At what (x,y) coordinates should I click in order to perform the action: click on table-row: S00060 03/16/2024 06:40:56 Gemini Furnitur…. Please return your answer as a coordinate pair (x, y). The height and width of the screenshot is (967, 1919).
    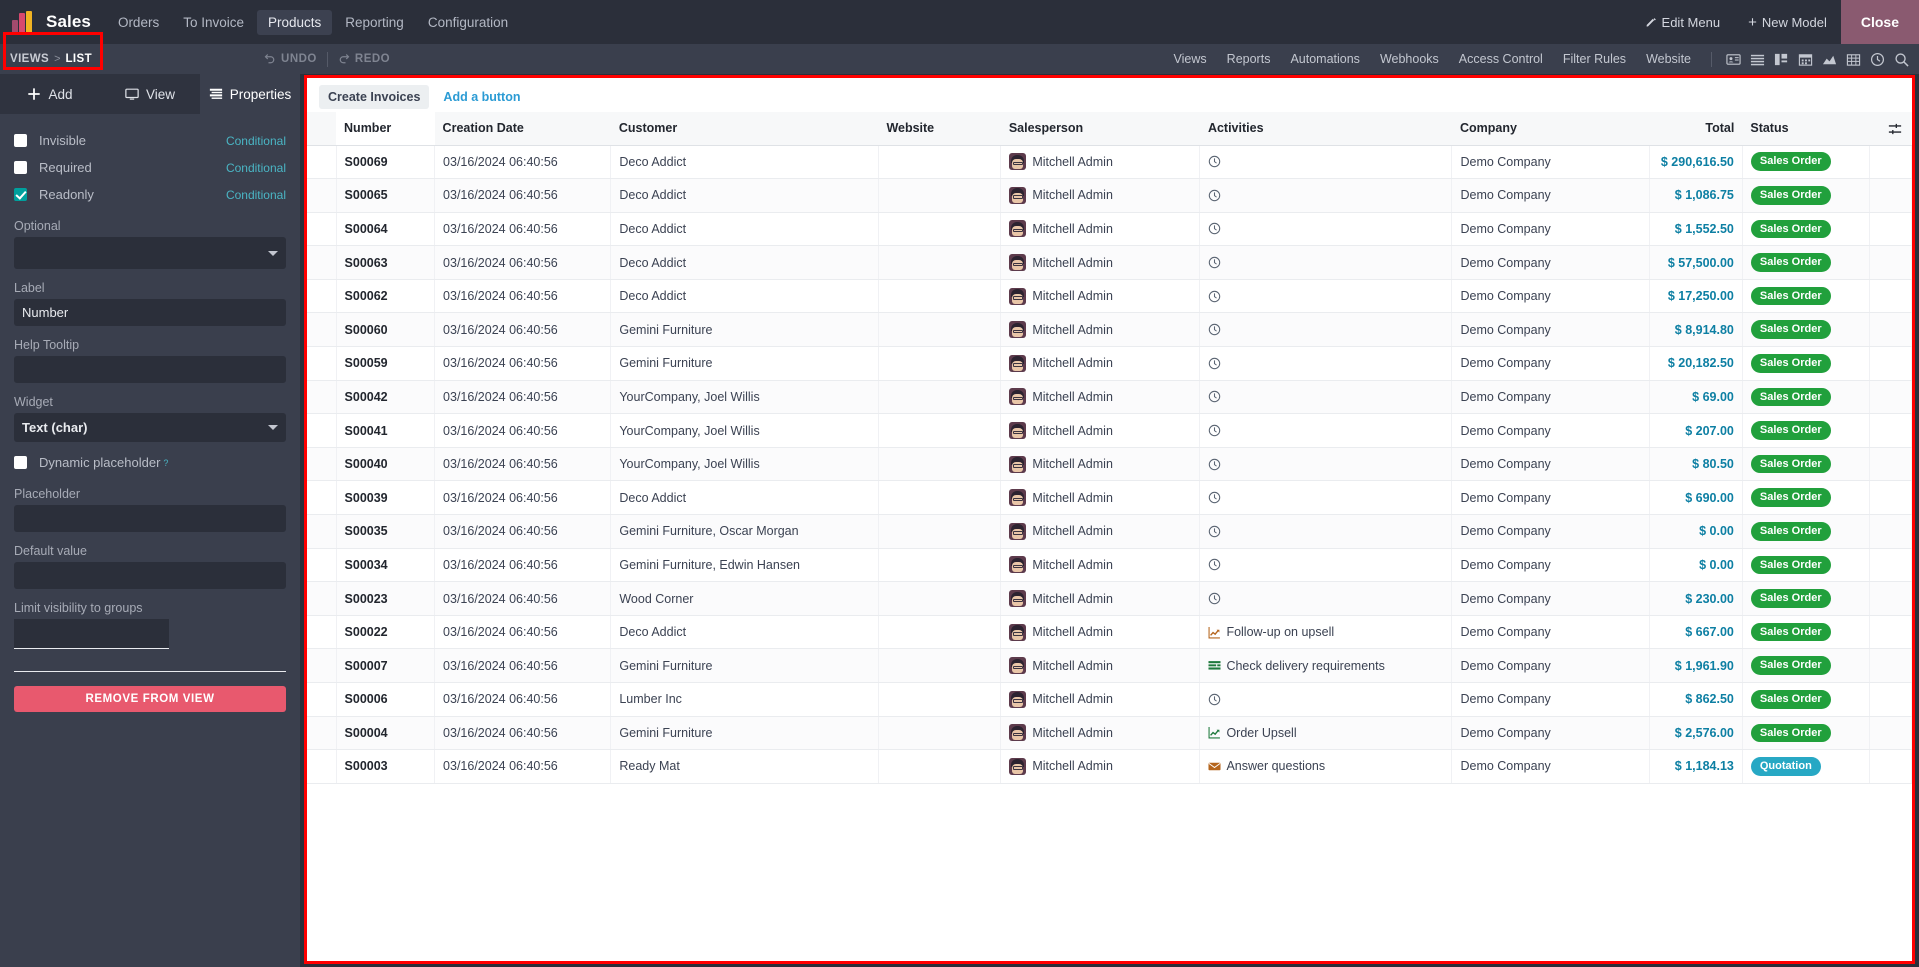
    Looking at the image, I should click on (1109, 330).